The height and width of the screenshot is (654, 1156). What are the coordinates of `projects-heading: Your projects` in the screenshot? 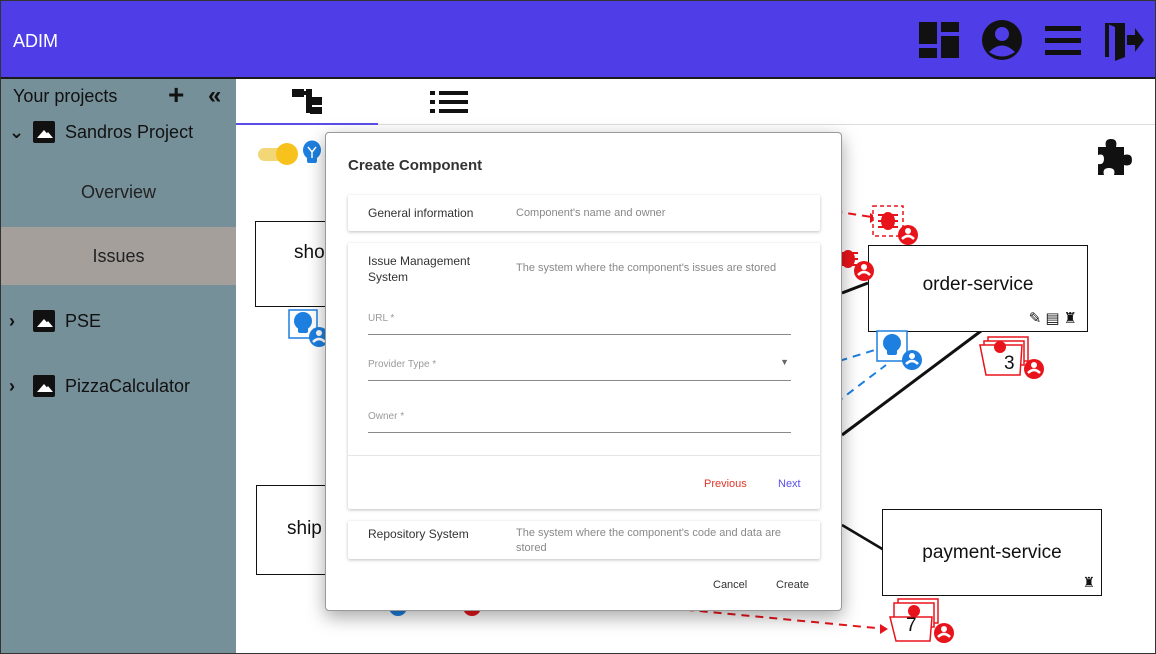 It's located at (65, 96).